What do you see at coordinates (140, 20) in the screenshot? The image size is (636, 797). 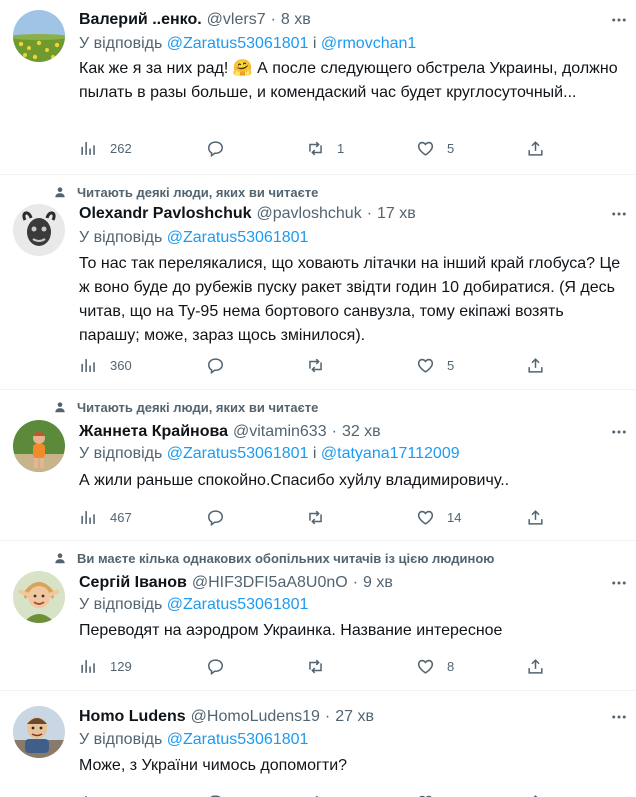 I see `display-name: Валерий ..енко.` at bounding box center [140, 20].